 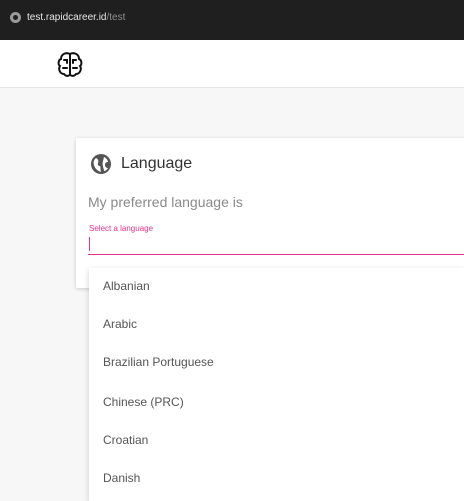 I want to click on card-header: Language, so click(x=141, y=164).